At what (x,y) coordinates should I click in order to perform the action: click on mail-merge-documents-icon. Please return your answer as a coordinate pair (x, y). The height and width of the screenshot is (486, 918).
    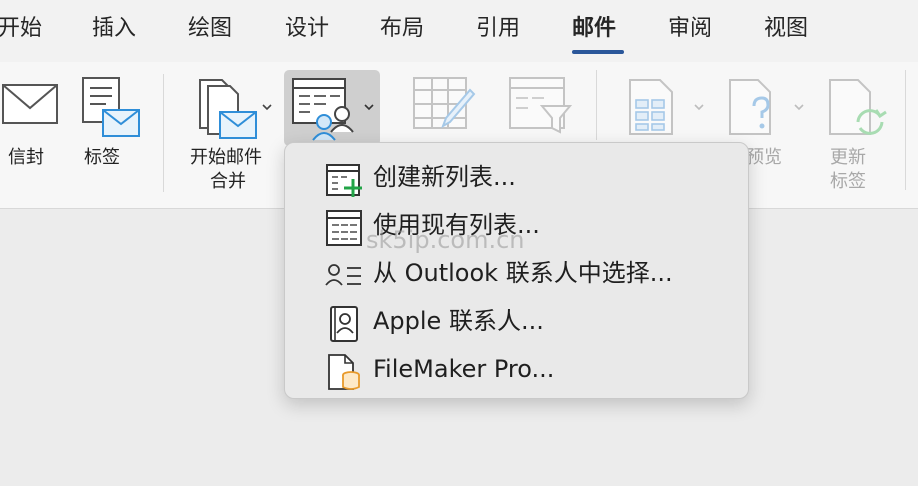
    Looking at the image, I should click on (228, 109).